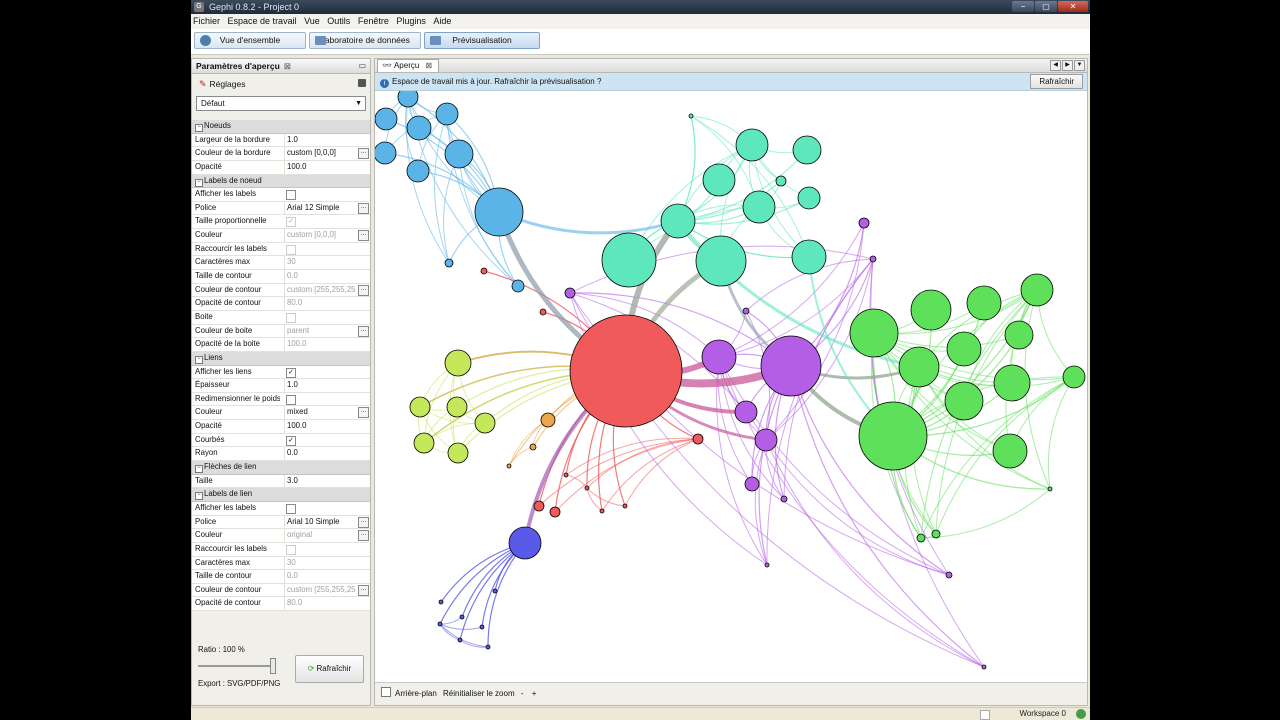  I want to click on tab-left-icon: ◀, so click(1055, 65).